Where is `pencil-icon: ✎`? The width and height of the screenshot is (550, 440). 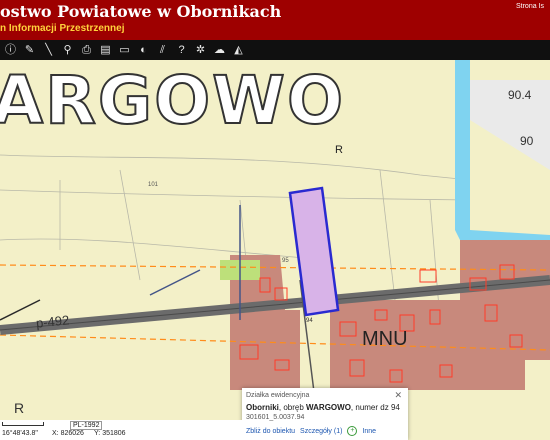 pencil-icon: ✎ is located at coordinates (29, 50).